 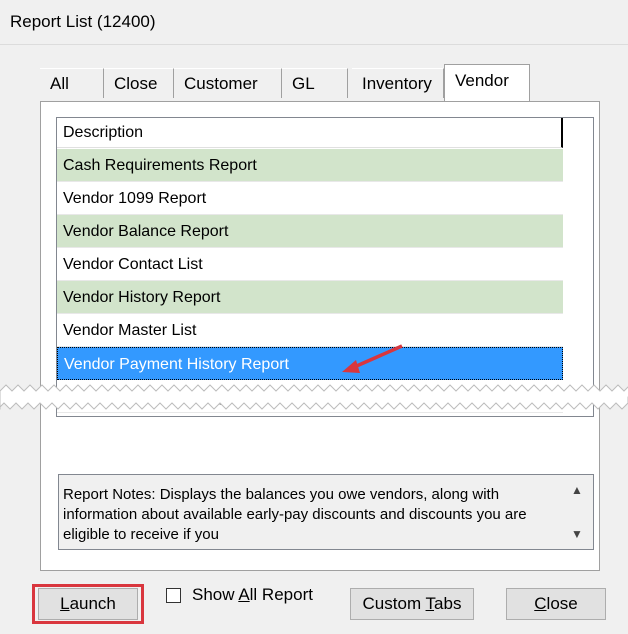 I want to click on list-item: Vendor Master List, so click(x=310, y=330).